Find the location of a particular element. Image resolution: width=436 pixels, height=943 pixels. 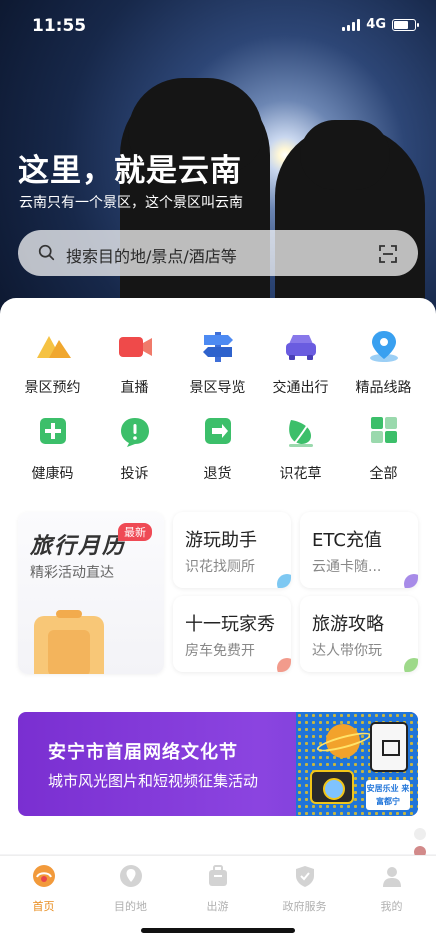

quick-action-return: 退货 is located at coordinates (217, 448).